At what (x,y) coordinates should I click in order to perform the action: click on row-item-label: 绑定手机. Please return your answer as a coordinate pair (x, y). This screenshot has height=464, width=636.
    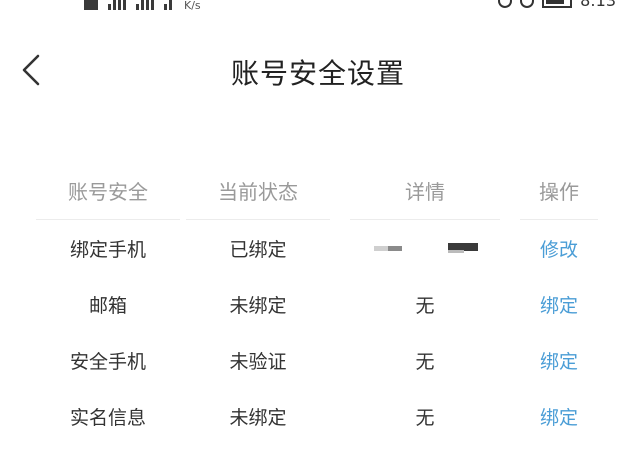
    Looking at the image, I should click on (107, 249).